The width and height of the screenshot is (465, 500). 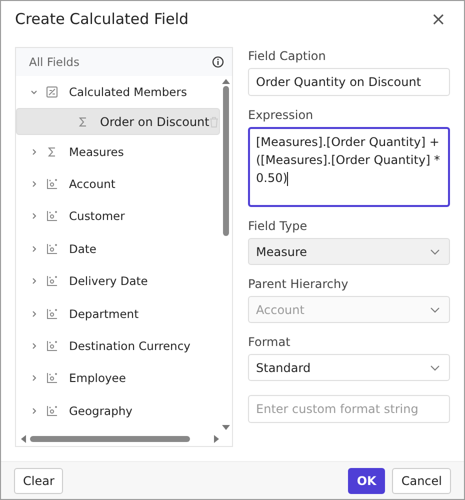 I want to click on tree-item: Date, so click(x=118, y=248).